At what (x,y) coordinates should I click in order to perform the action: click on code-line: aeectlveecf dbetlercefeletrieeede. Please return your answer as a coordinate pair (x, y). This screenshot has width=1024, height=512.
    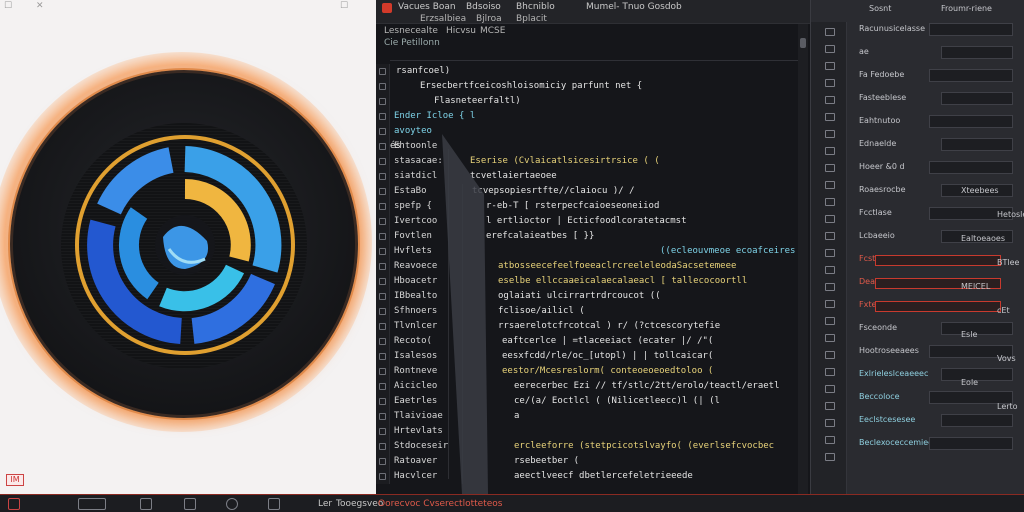
    Looking at the image, I should click on (603, 476).